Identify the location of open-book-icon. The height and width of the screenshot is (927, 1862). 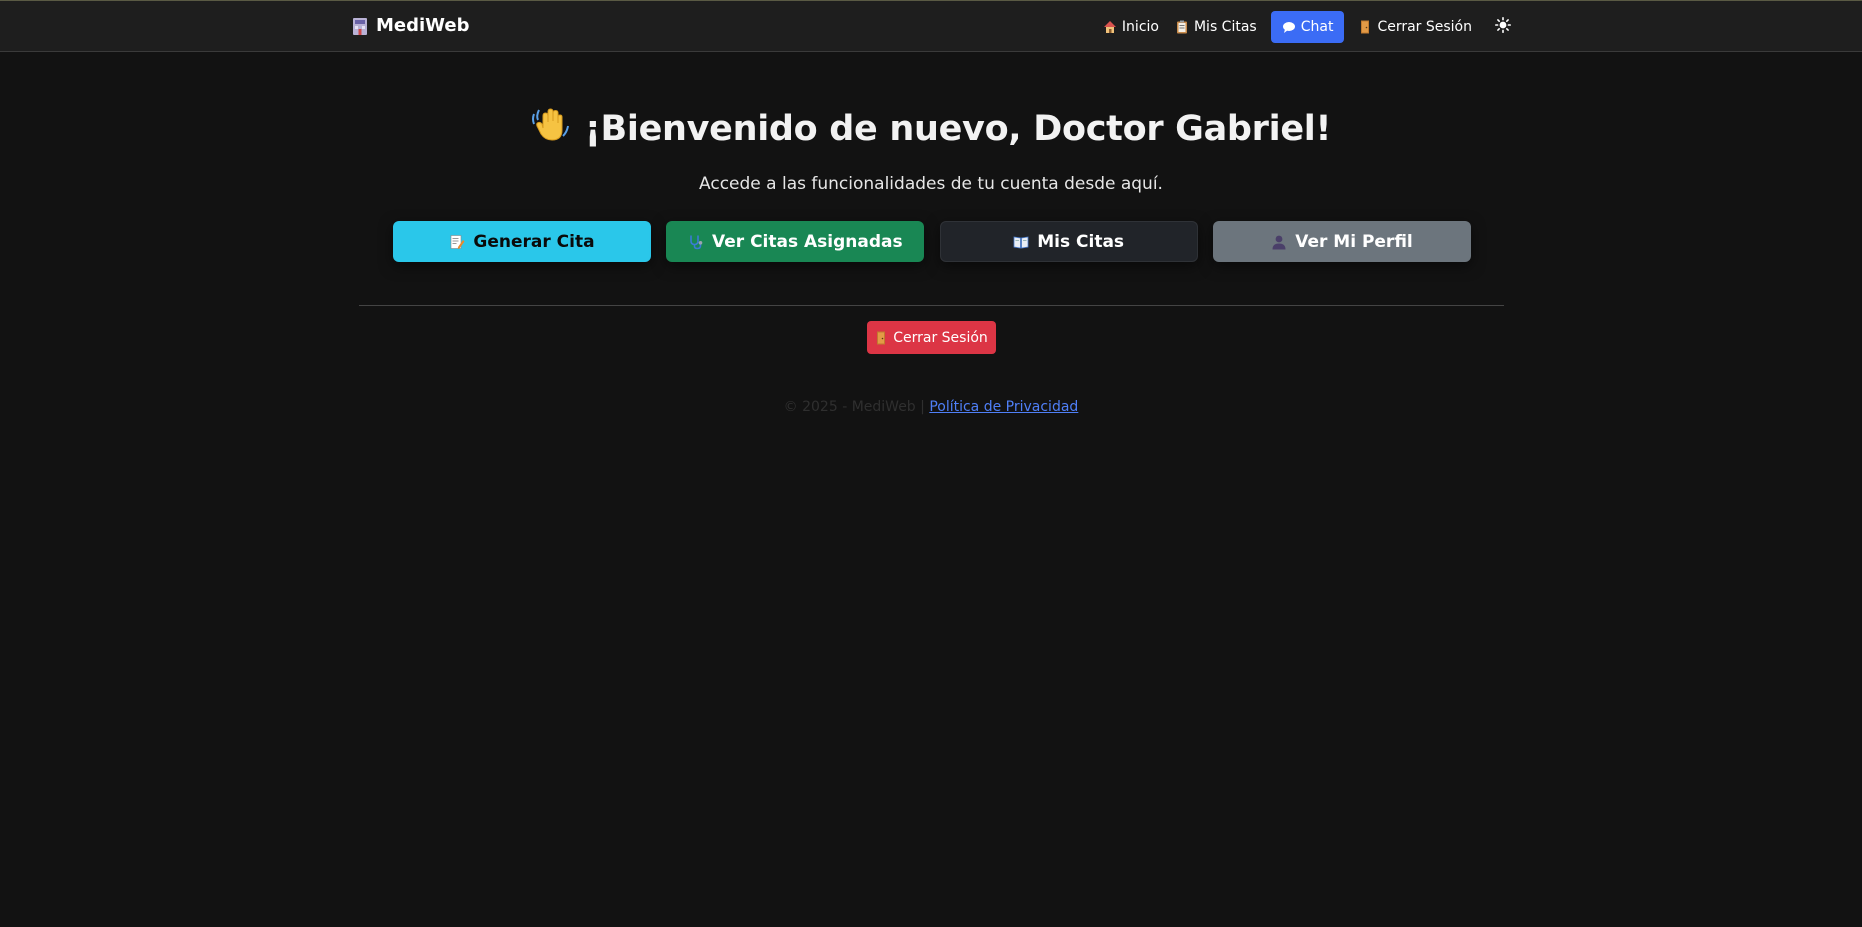
(1021, 242).